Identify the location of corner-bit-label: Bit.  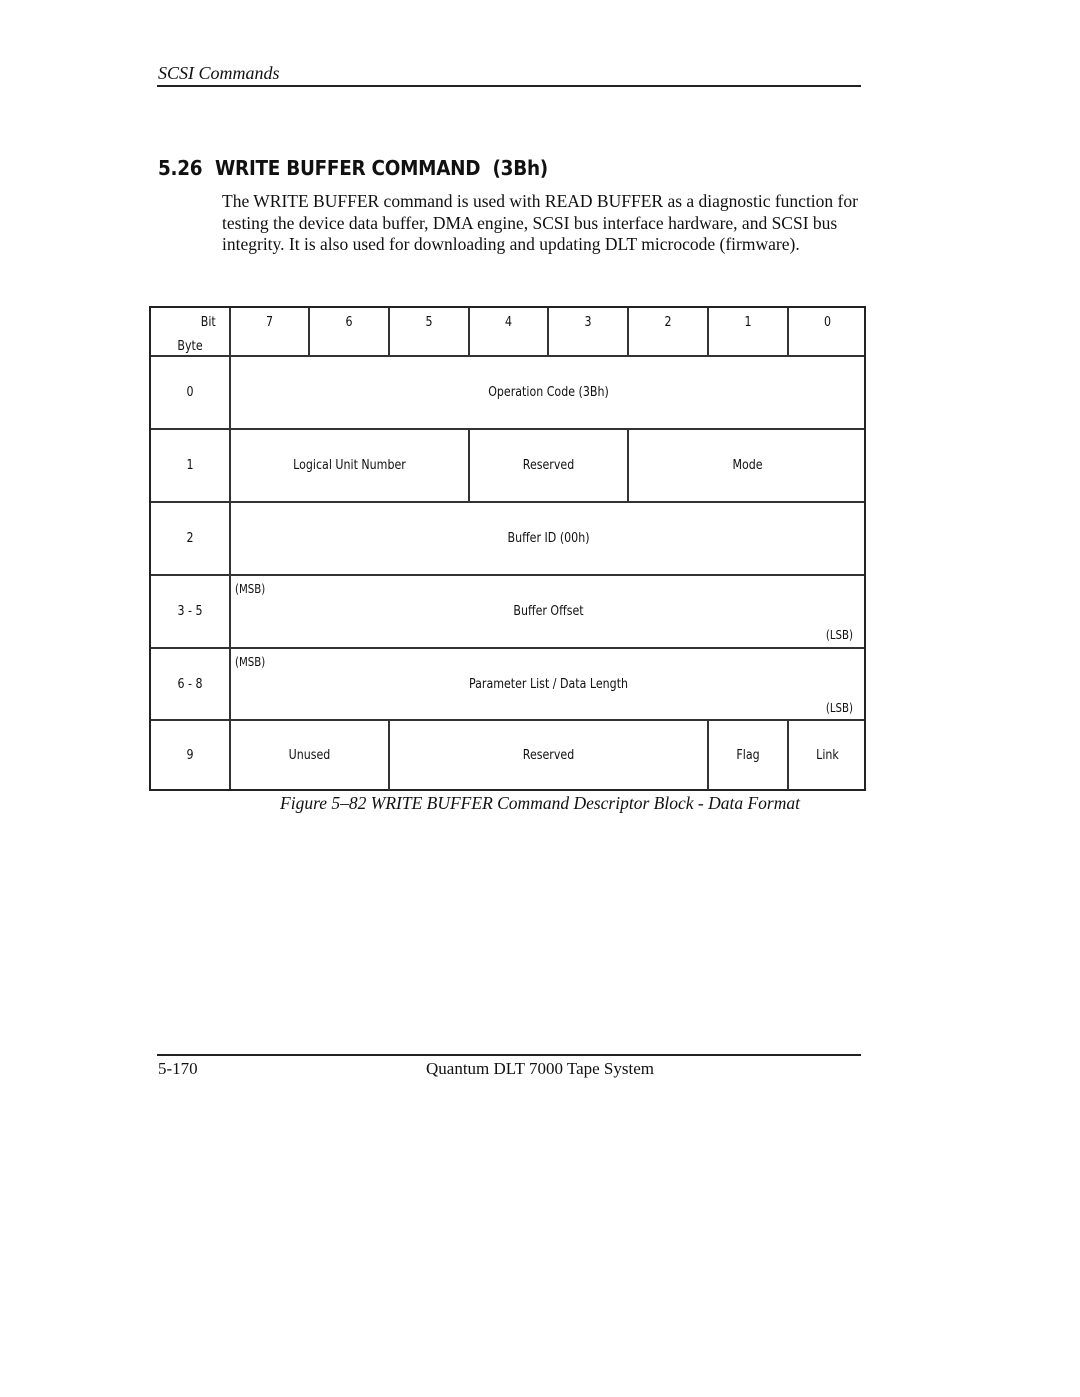
(208, 322).